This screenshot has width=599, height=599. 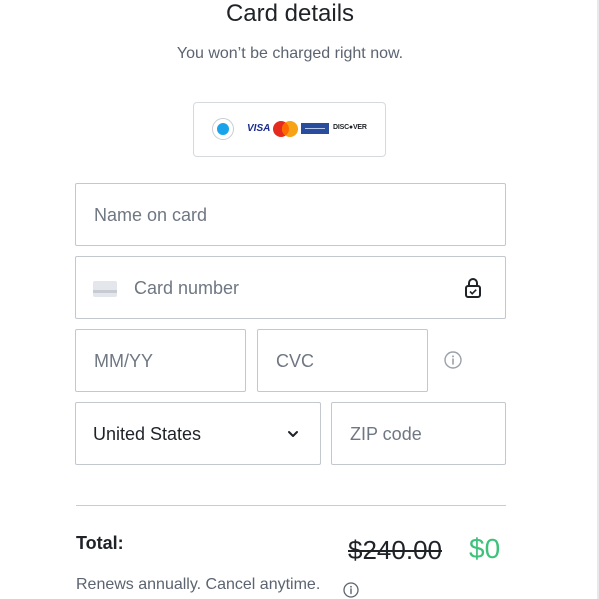 What do you see at coordinates (291, 505) in the screenshot?
I see `summary-divider` at bounding box center [291, 505].